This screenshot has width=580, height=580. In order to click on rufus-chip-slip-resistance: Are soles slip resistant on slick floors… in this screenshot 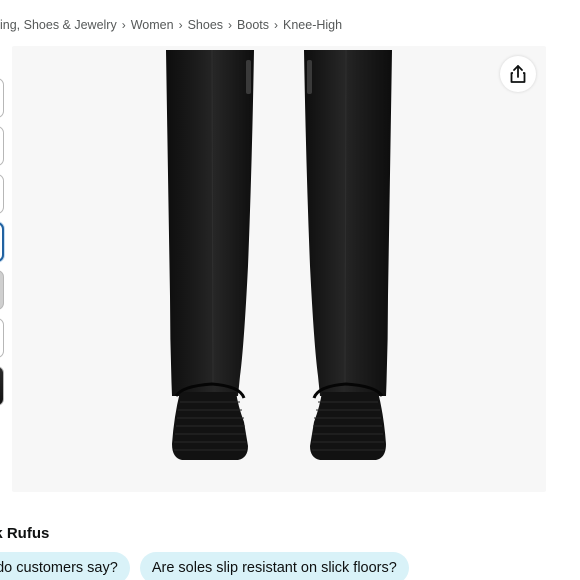, I will do `click(274, 566)`.